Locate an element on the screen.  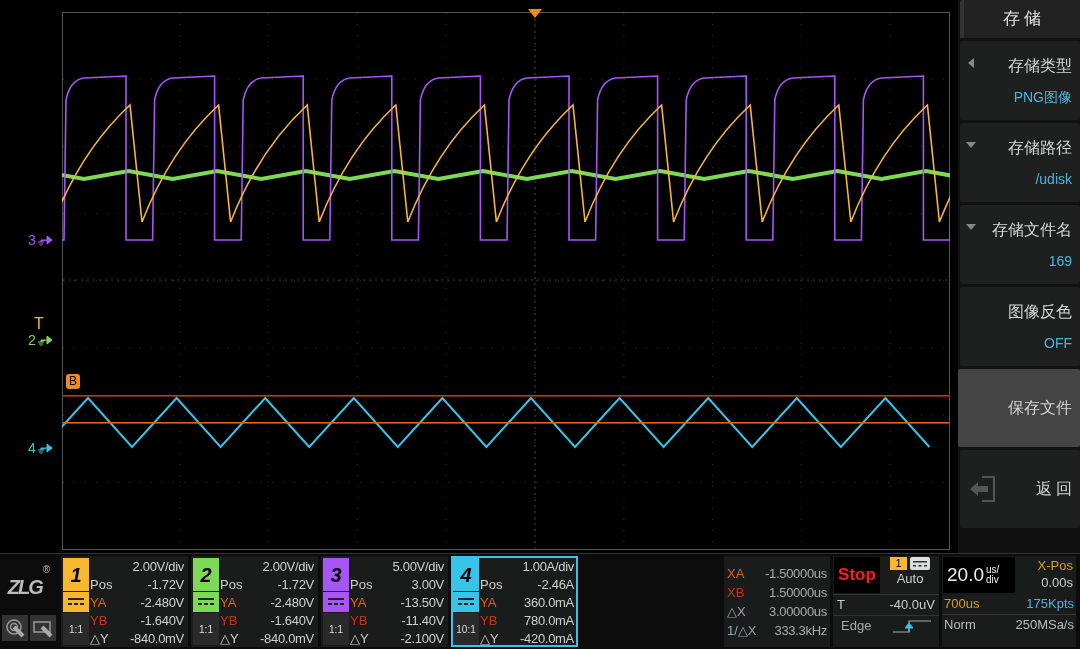
field-value: 780.0mA is located at coordinates (549, 621).